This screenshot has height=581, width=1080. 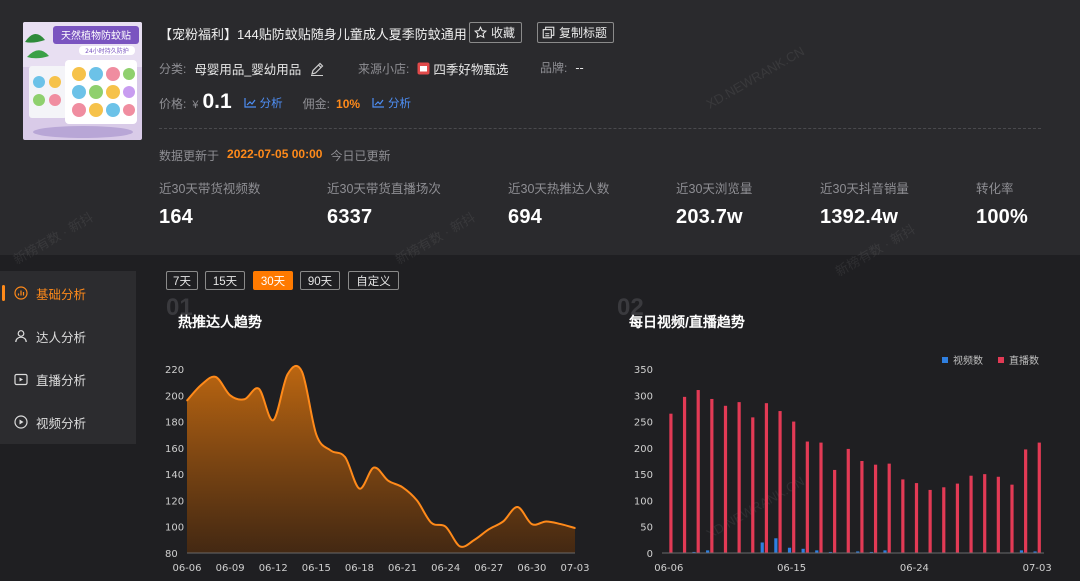 I want to click on category-value: 母婴用品_婴幼用品, so click(x=248, y=70).